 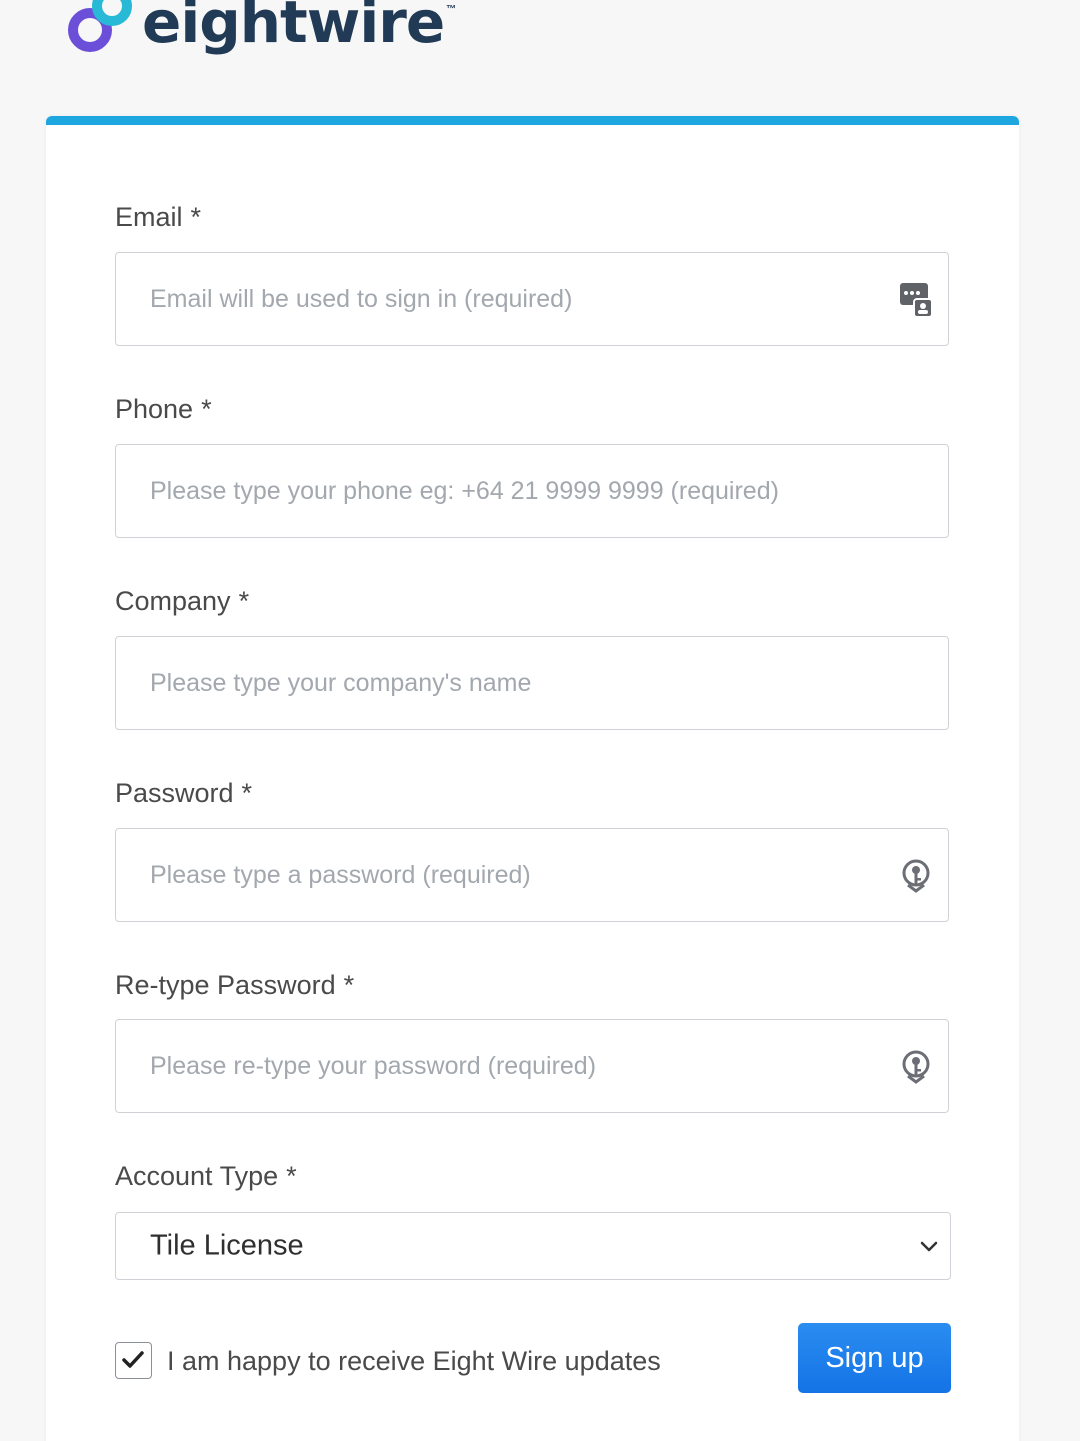 What do you see at coordinates (533, 1246) in the screenshot?
I see `account-type-select: Tile License` at bounding box center [533, 1246].